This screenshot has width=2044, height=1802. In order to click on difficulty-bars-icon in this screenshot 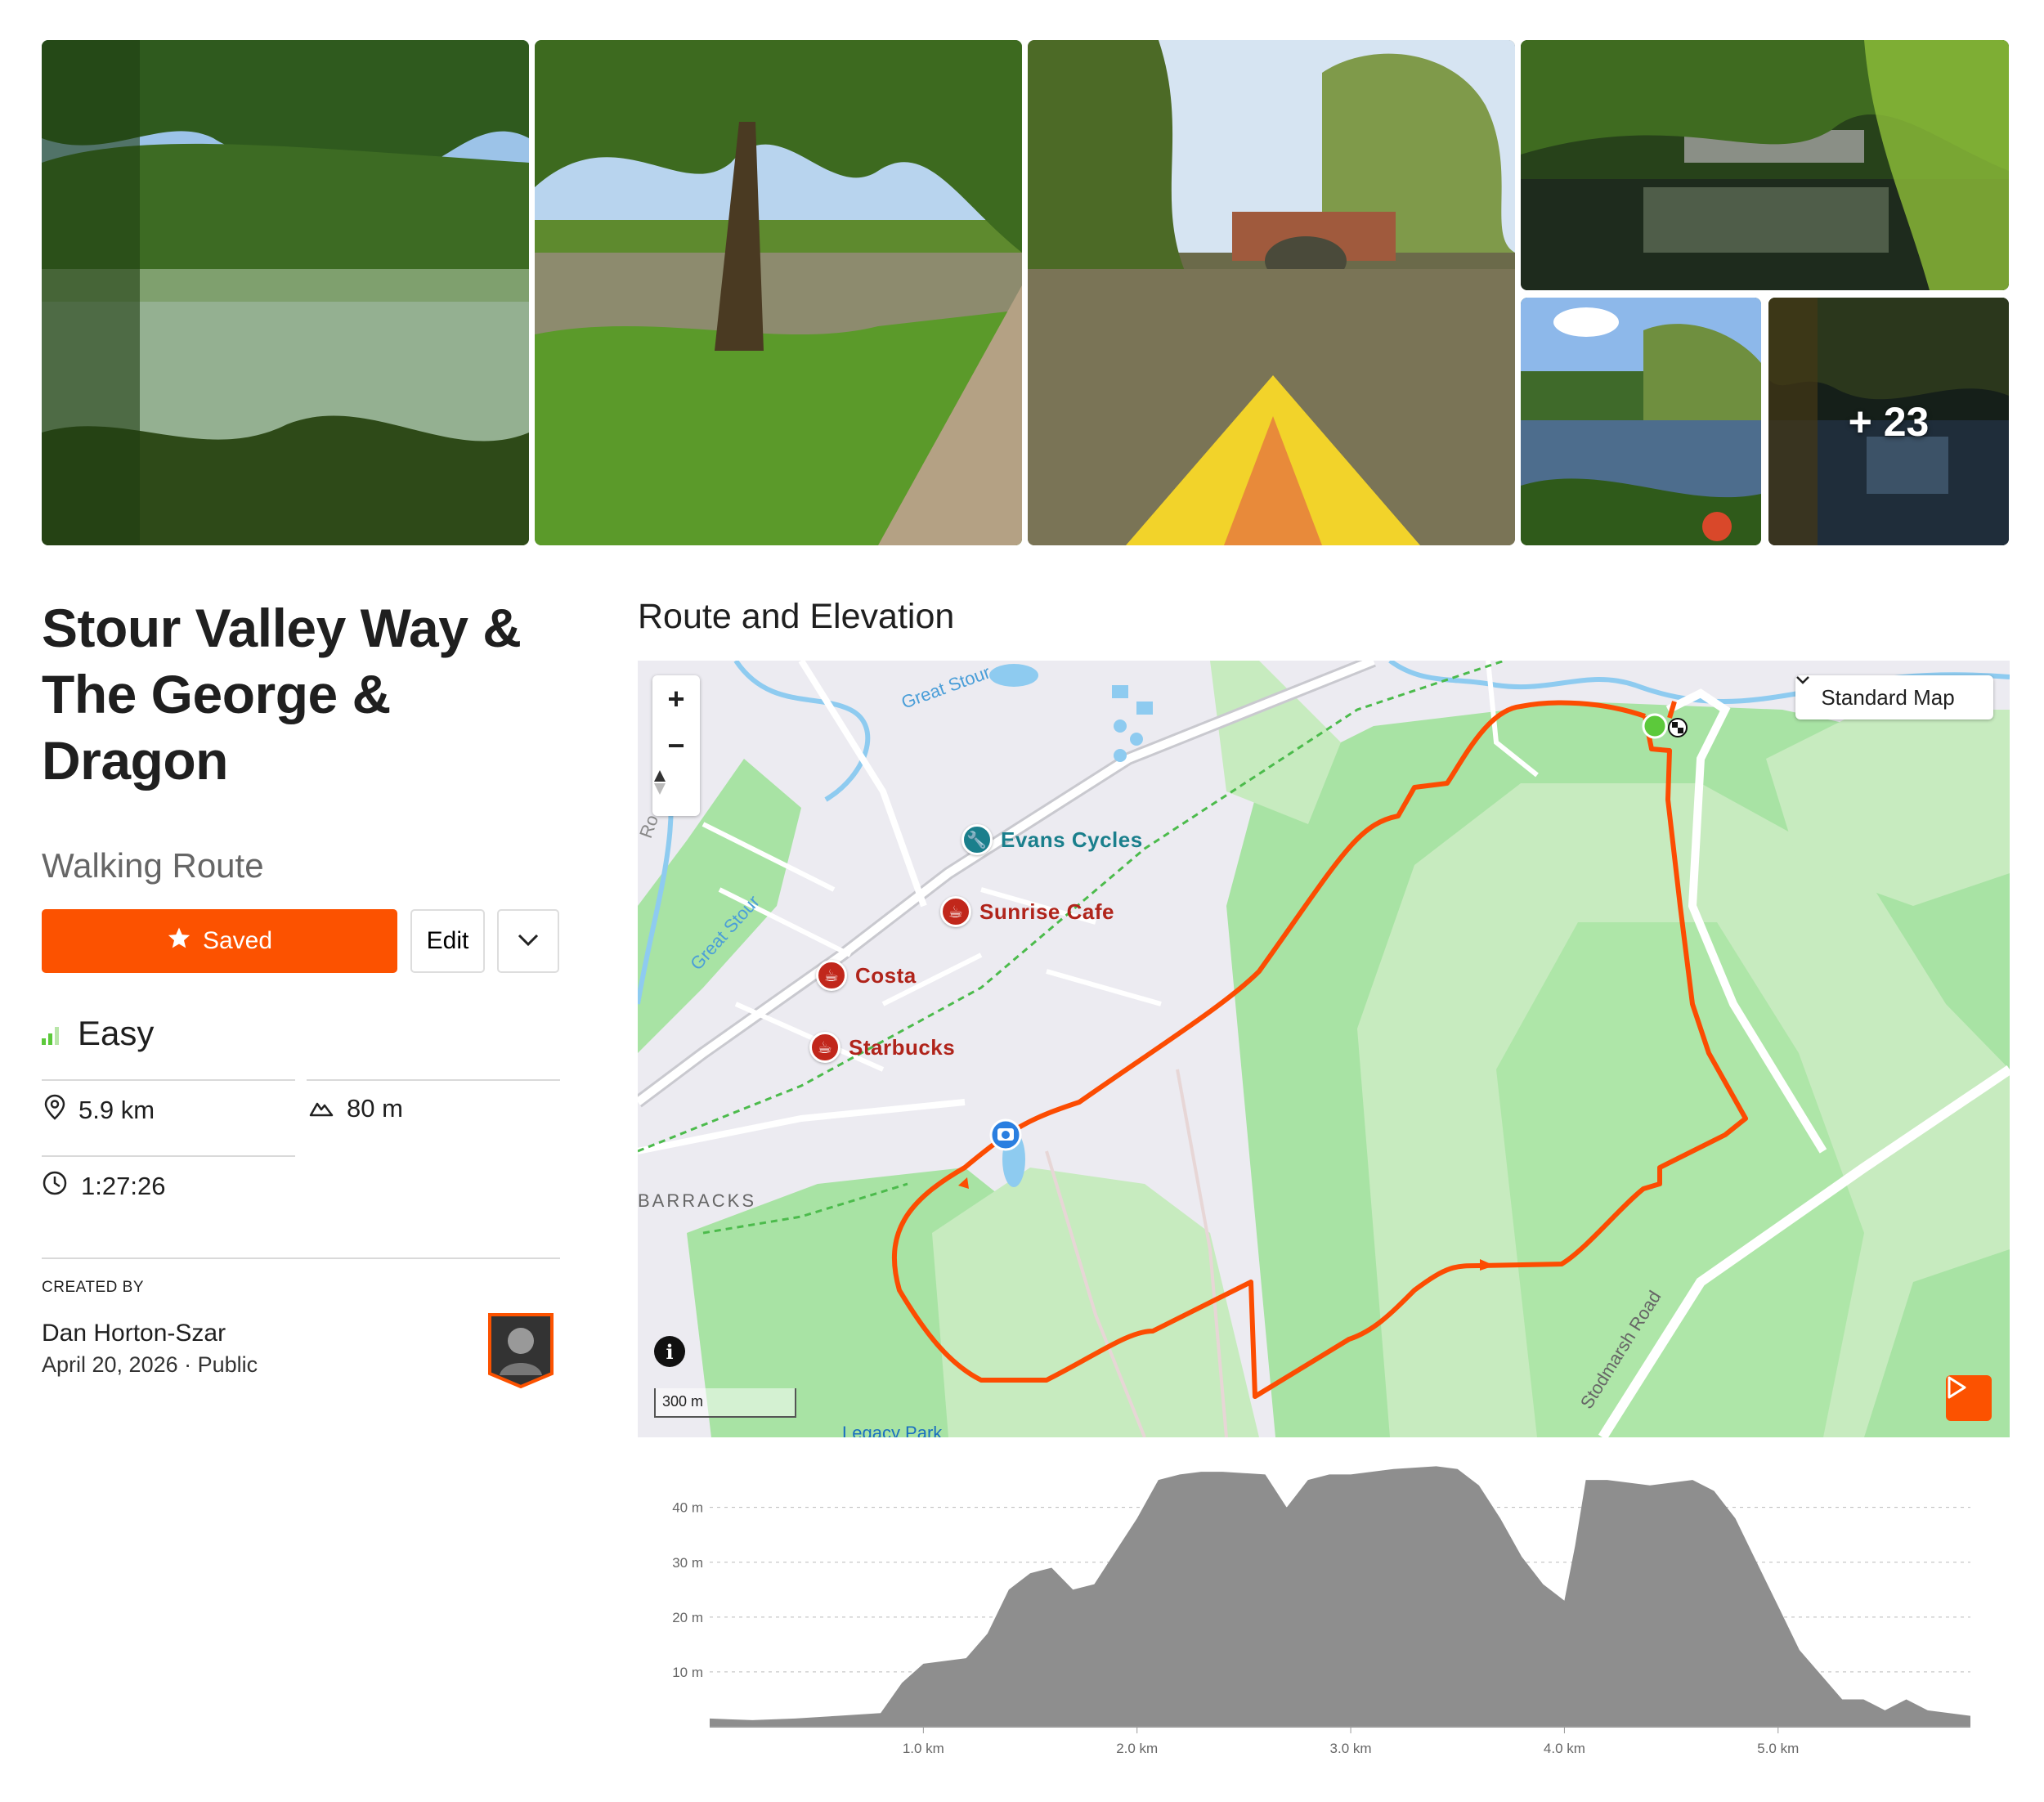, I will do `click(52, 1033)`.